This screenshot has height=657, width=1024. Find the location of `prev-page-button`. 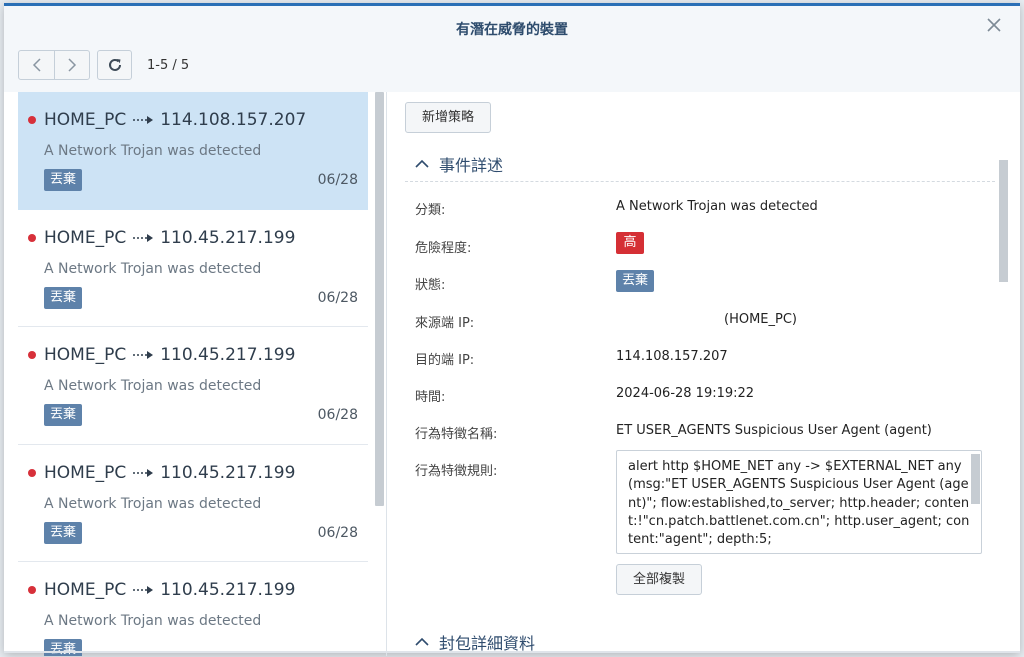

prev-page-button is located at coordinates (36, 65).